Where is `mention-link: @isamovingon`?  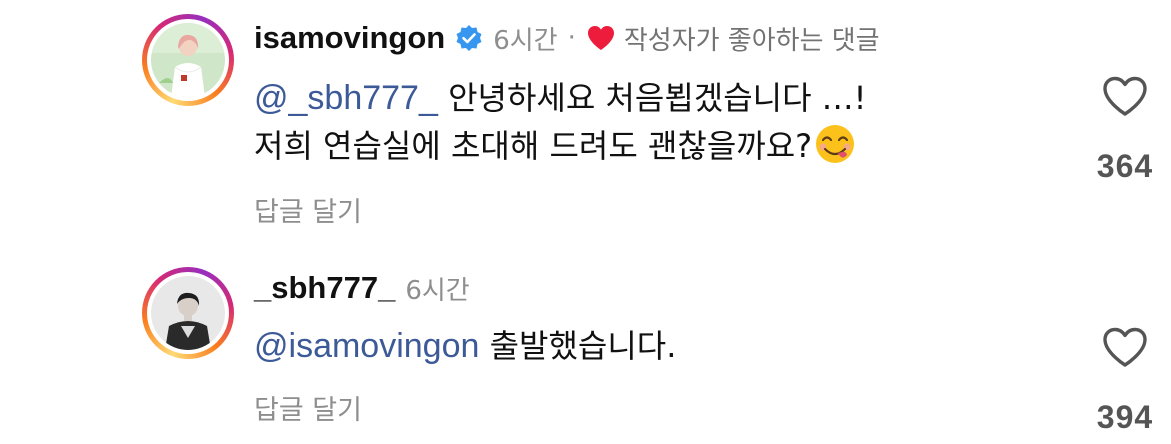 mention-link: @isamovingon is located at coordinates (366, 346).